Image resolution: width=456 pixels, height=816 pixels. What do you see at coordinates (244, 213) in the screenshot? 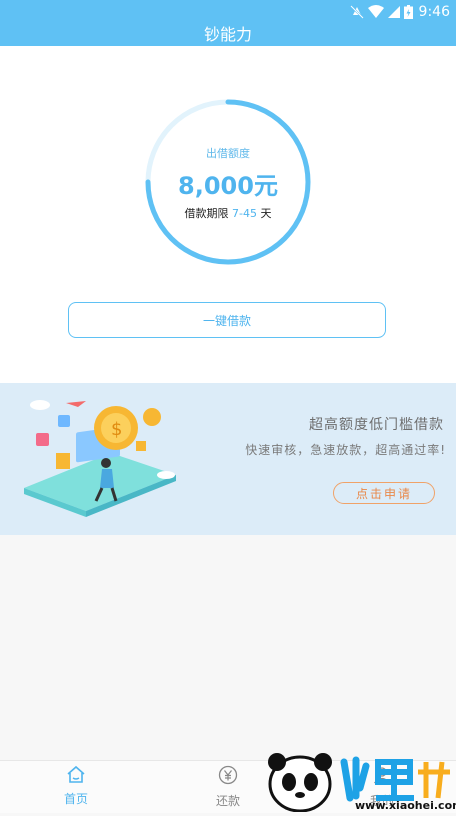
I see `loan-term-range: 7-45` at bounding box center [244, 213].